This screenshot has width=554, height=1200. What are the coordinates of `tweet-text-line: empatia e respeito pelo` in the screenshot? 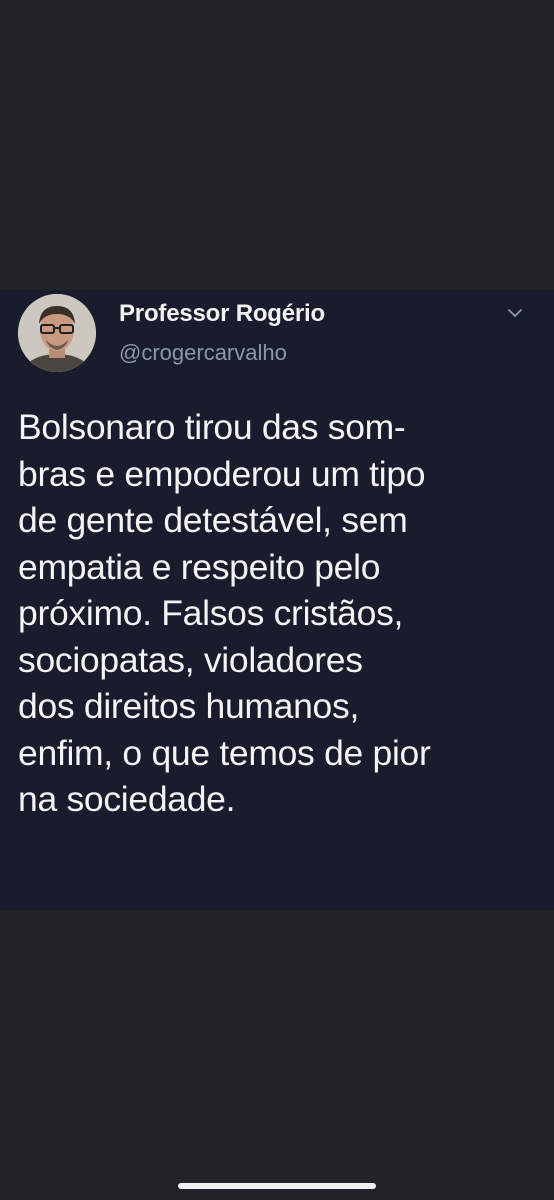 It's located at (199, 566).